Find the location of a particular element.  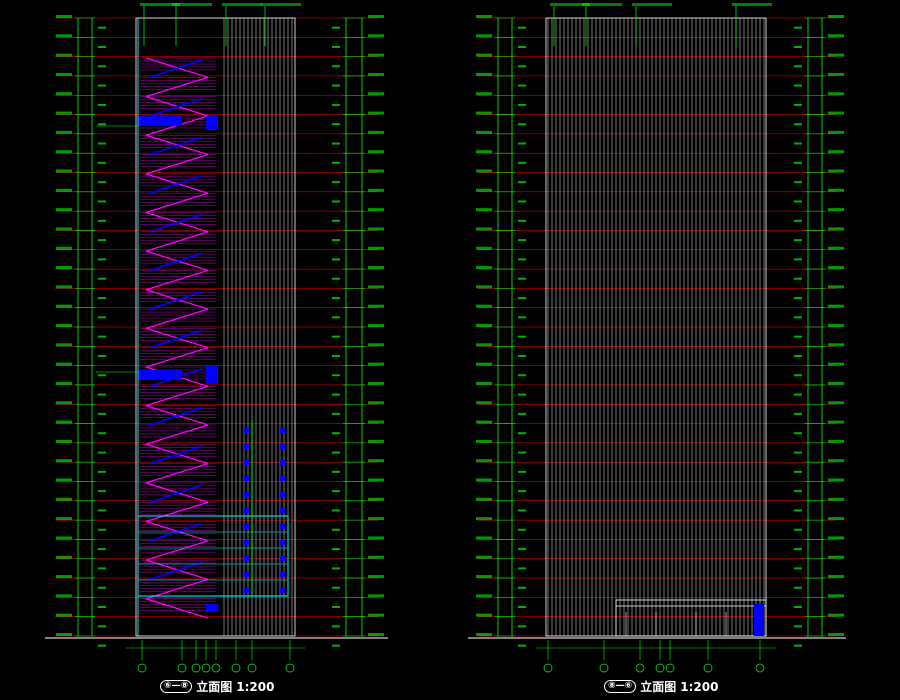

left-elevation-title: ⑥—⑧ 立面图 1:200 is located at coordinates (217, 686).